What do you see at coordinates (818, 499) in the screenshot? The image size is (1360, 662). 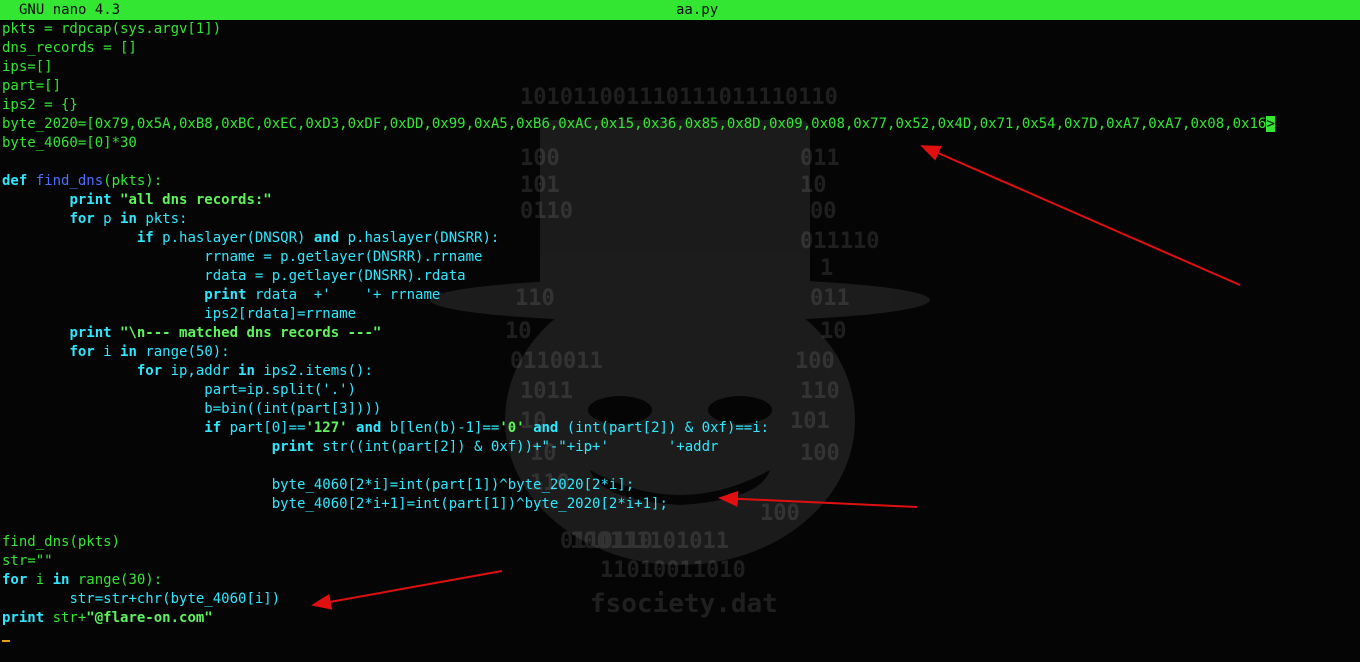 I see `red-arrow-middle` at bounding box center [818, 499].